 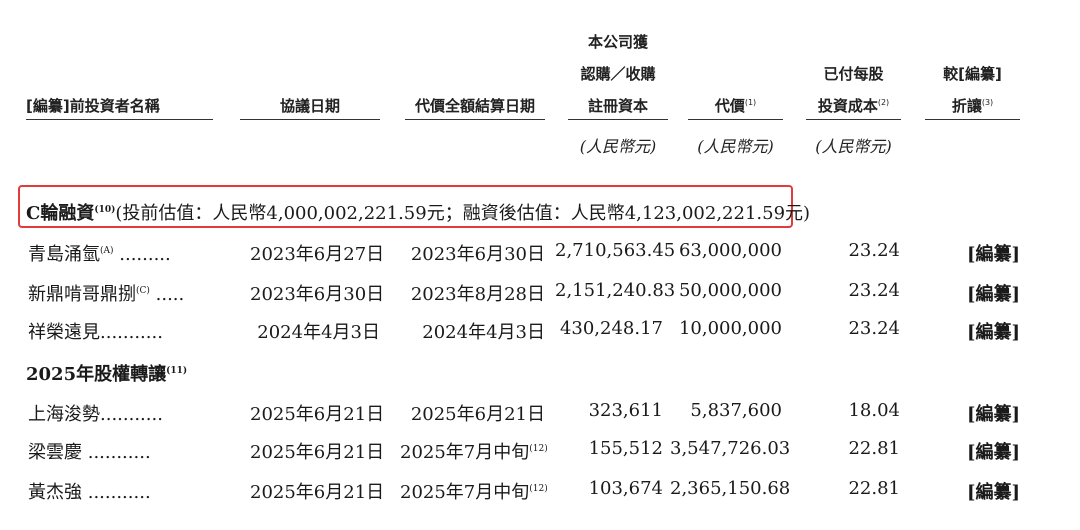 What do you see at coordinates (55, 492) in the screenshot?
I see `investor-name-text: 黃杰強` at bounding box center [55, 492].